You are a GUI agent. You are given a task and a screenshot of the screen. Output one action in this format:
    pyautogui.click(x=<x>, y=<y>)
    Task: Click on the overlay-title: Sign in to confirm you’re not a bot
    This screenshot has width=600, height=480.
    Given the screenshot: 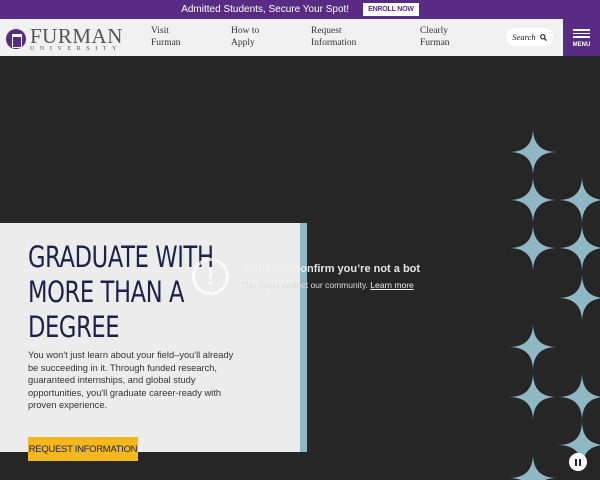 What is the action you would take?
    pyautogui.click(x=331, y=269)
    